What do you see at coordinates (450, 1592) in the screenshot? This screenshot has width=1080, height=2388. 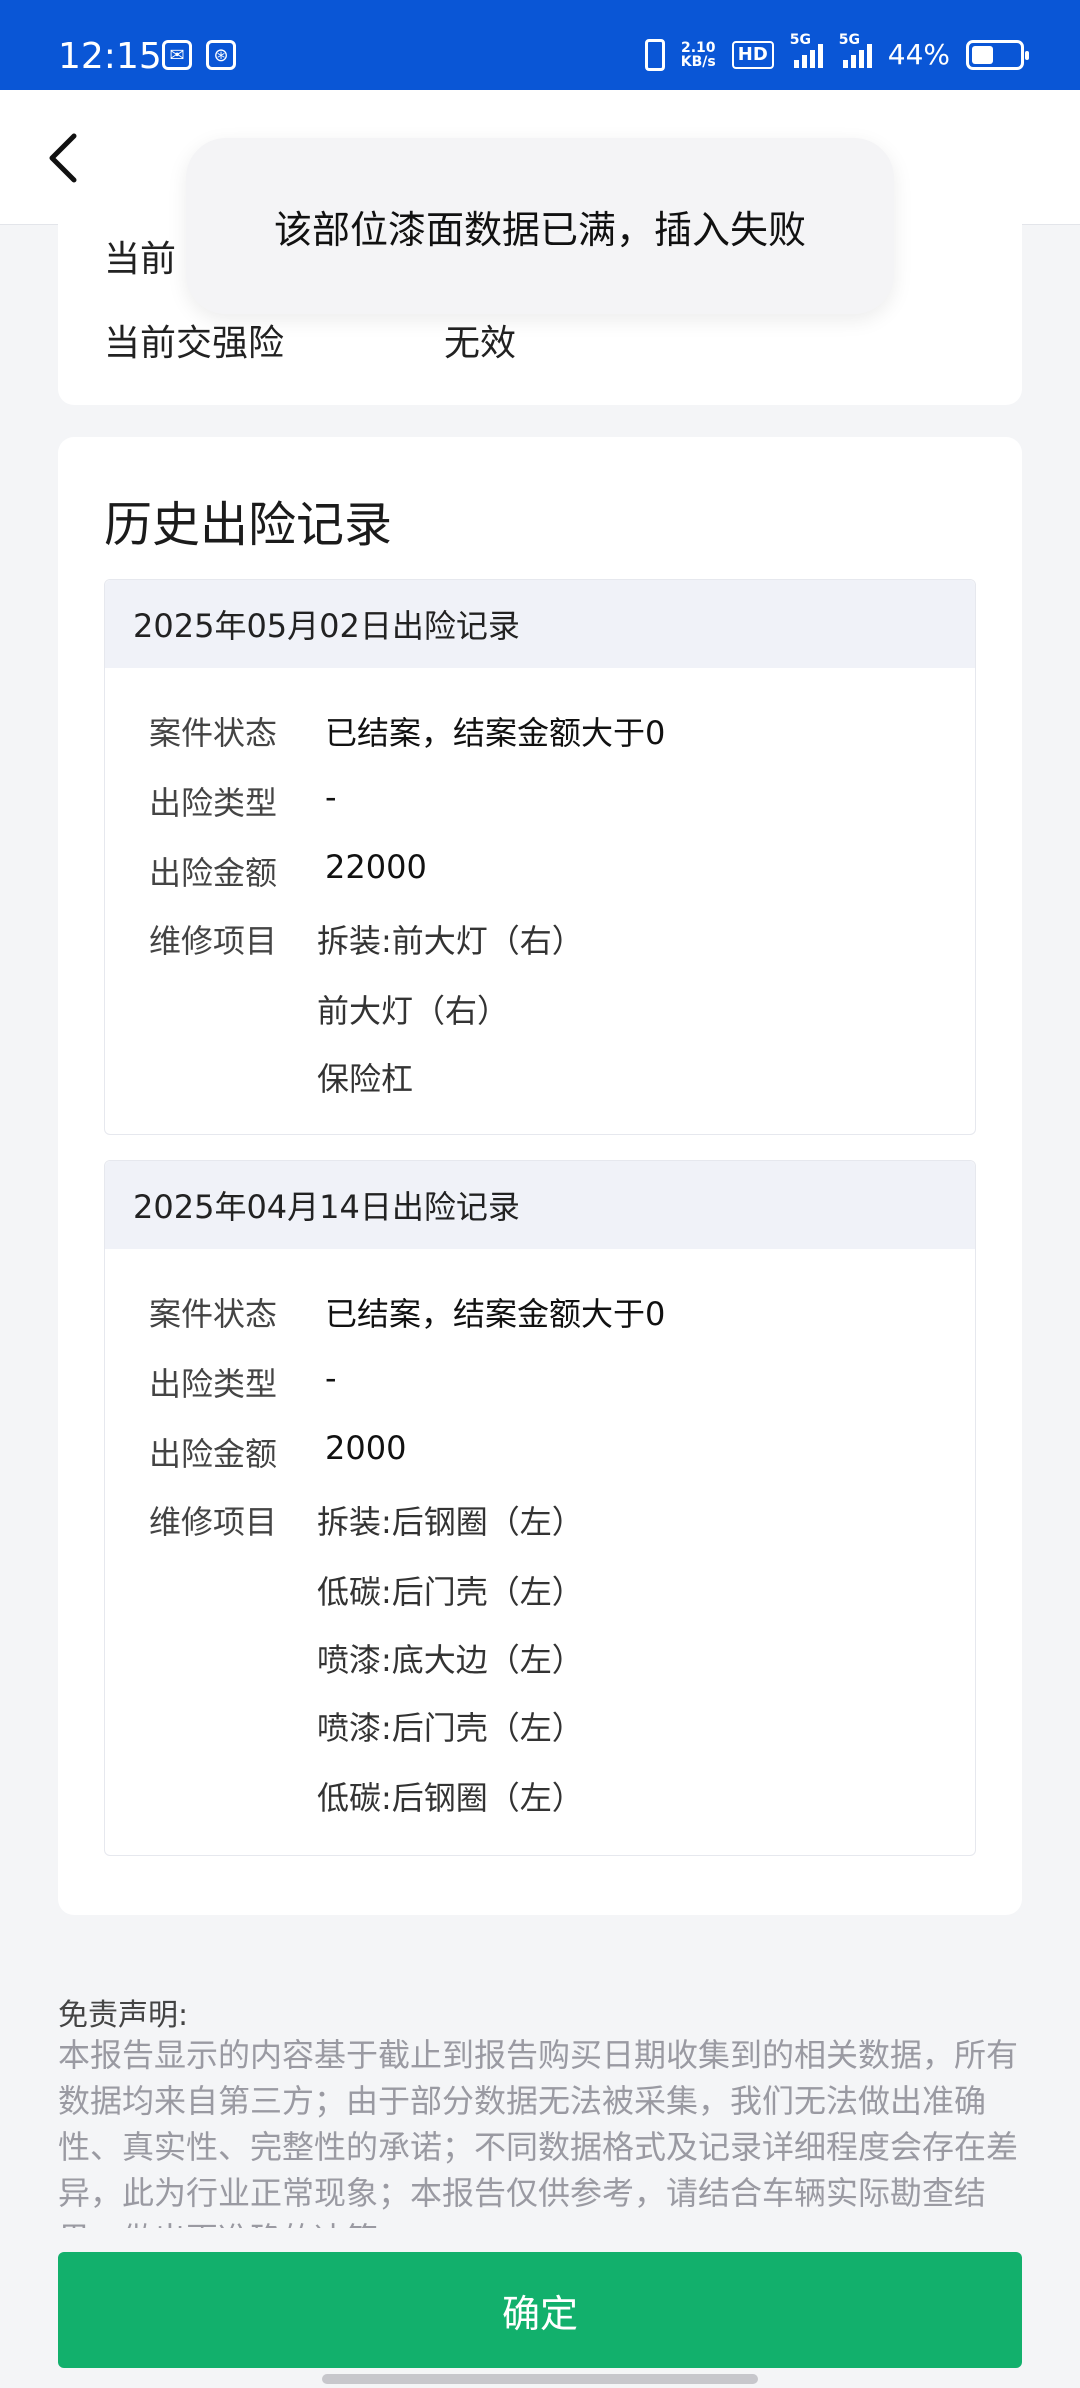 I see `repair-item: 低碳:后门壳（左）` at bounding box center [450, 1592].